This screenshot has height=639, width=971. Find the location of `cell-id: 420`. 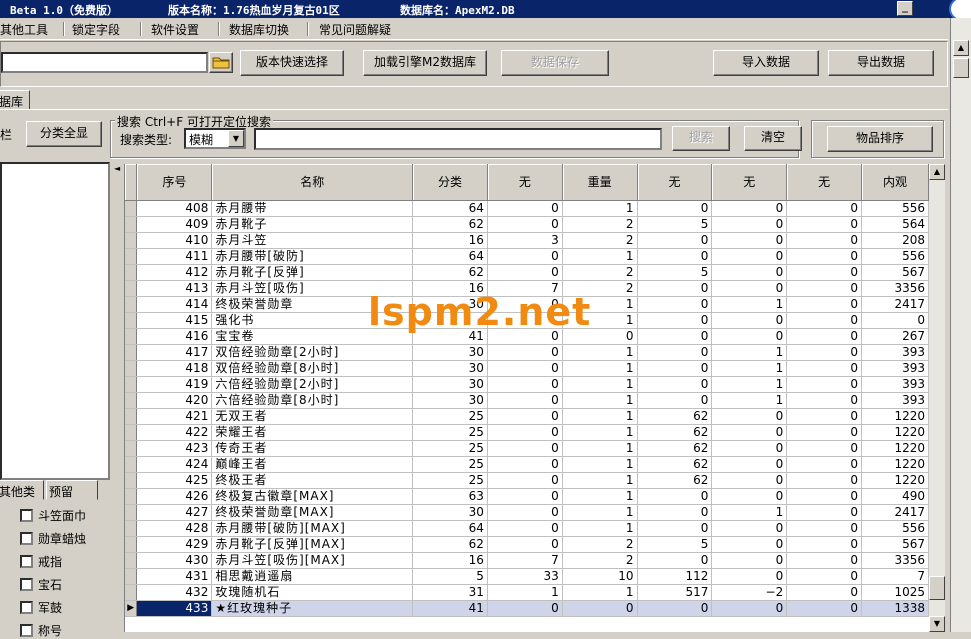

cell-id: 420 is located at coordinates (174, 400).